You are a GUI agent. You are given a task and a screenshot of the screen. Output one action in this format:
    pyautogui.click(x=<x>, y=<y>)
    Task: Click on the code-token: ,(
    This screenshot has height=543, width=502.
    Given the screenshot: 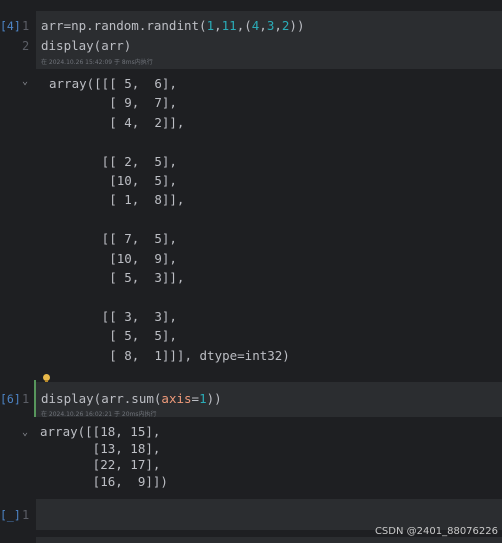 What is the action you would take?
    pyautogui.click(x=244, y=25)
    